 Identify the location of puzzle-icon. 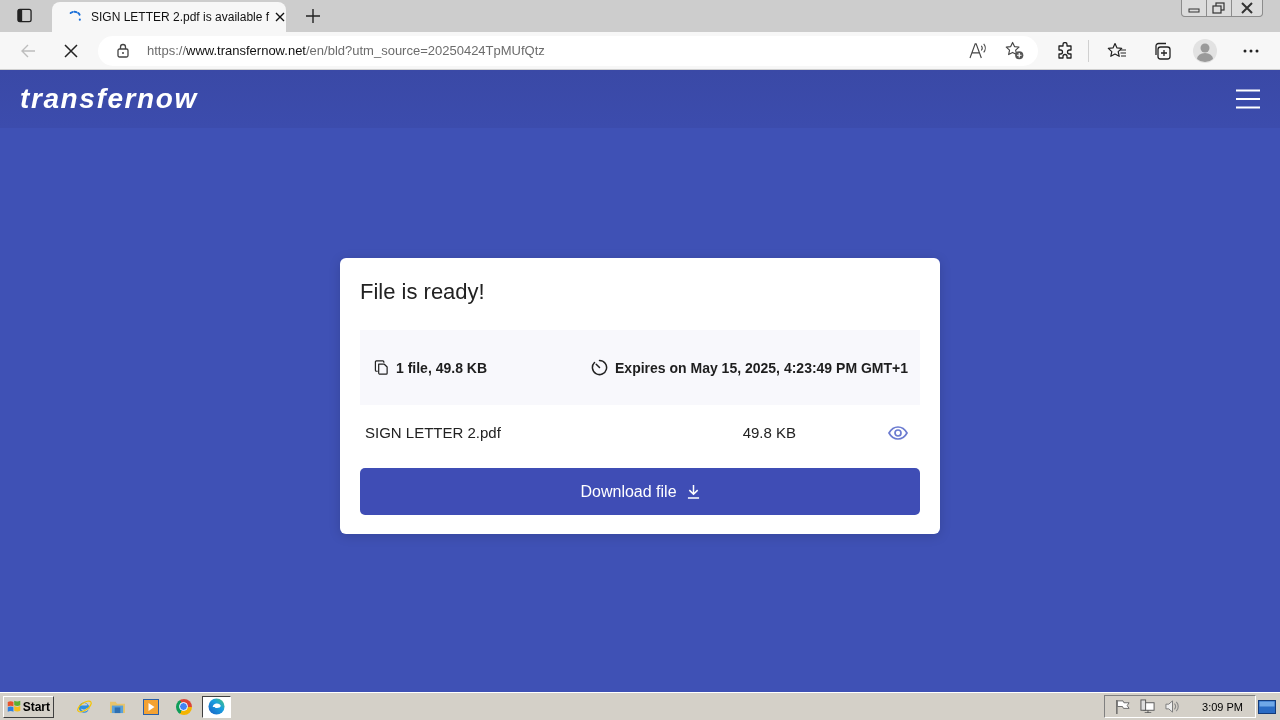
(1065, 50).